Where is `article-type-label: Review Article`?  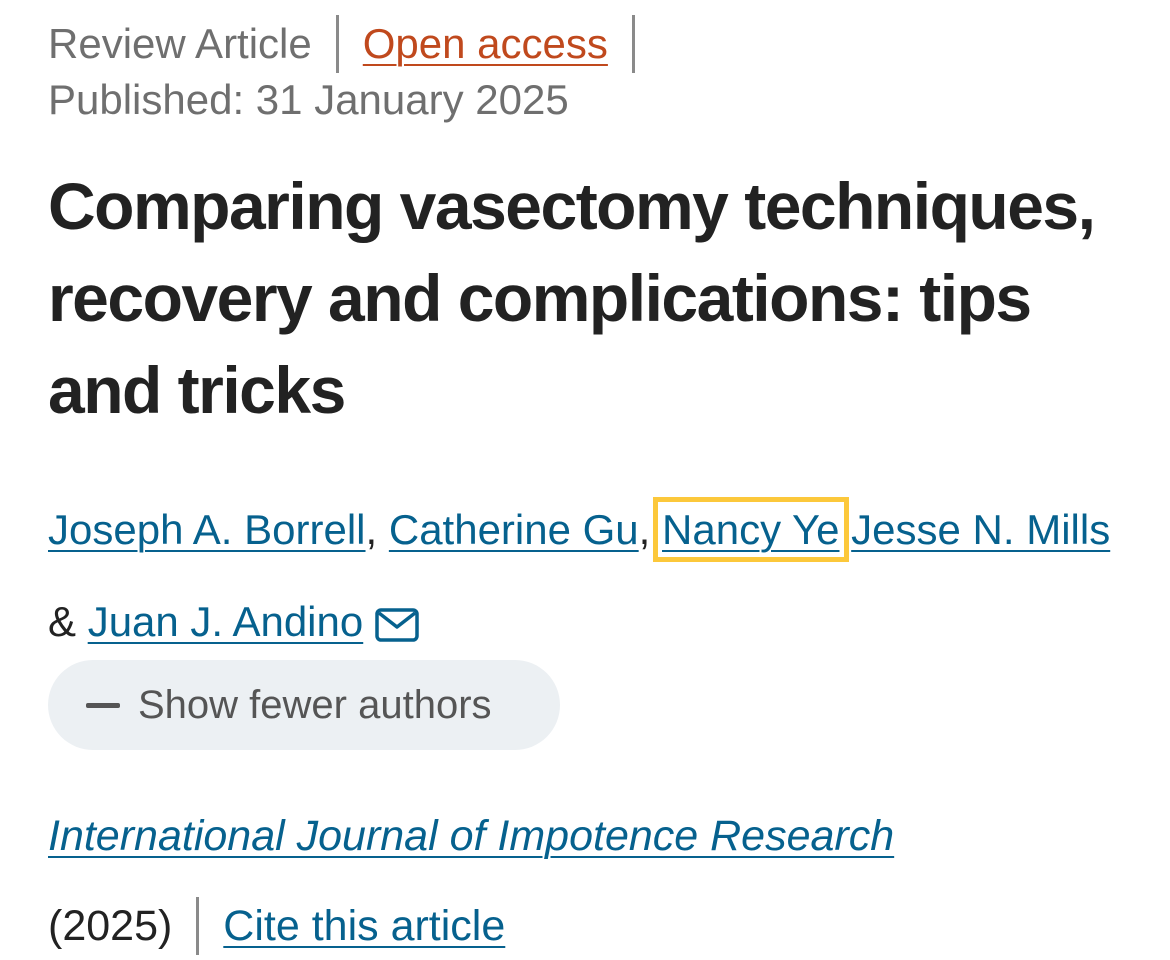 article-type-label: Review Article is located at coordinates (180, 43).